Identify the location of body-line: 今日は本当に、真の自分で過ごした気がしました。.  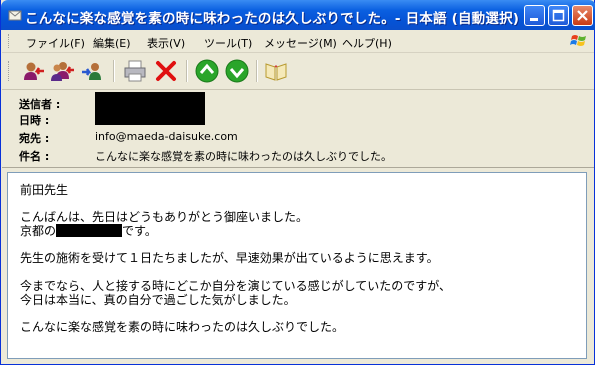
(158, 300).